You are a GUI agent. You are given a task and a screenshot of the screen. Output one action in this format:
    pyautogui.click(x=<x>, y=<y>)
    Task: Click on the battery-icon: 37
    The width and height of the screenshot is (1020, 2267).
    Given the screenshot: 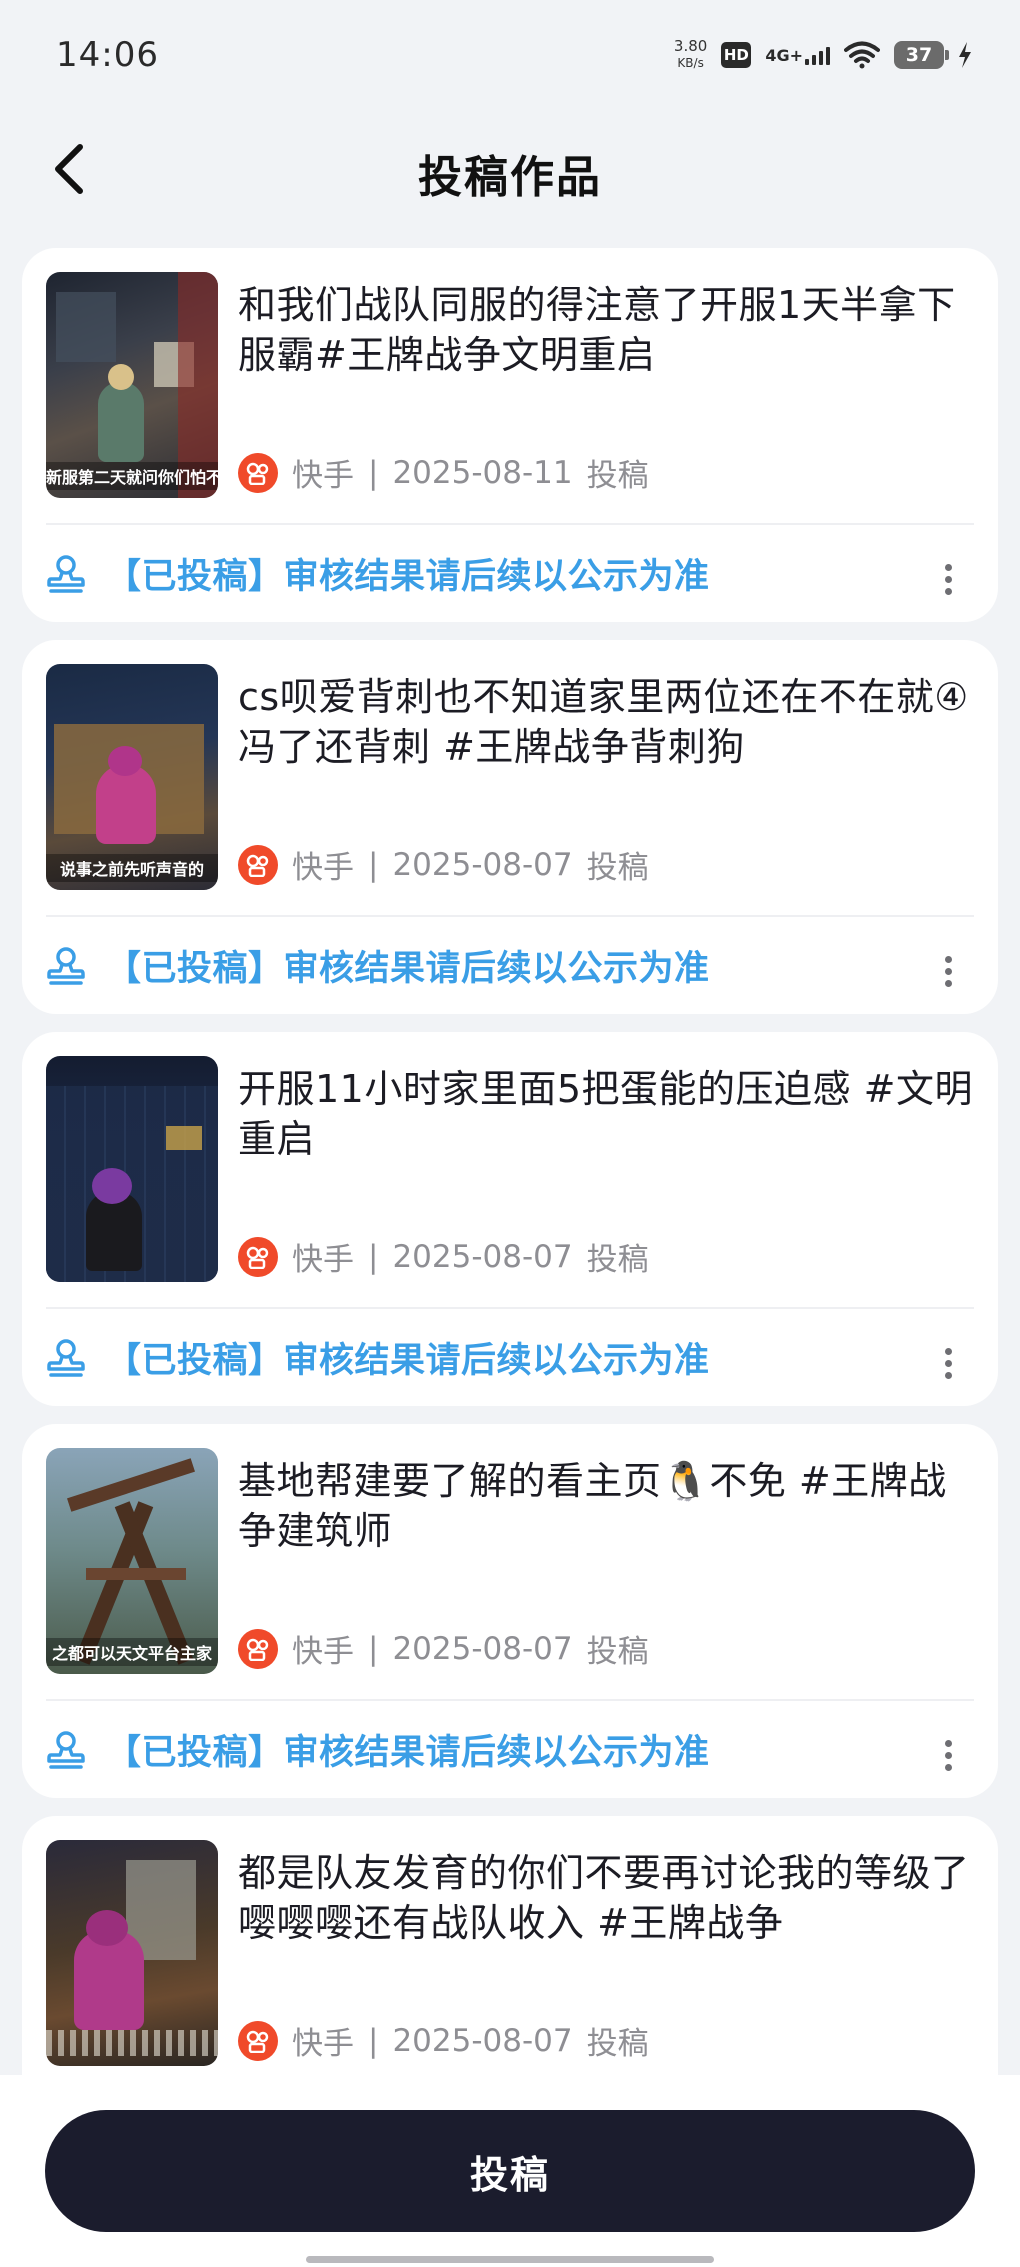 What is the action you would take?
    pyautogui.click(x=921, y=55)
    